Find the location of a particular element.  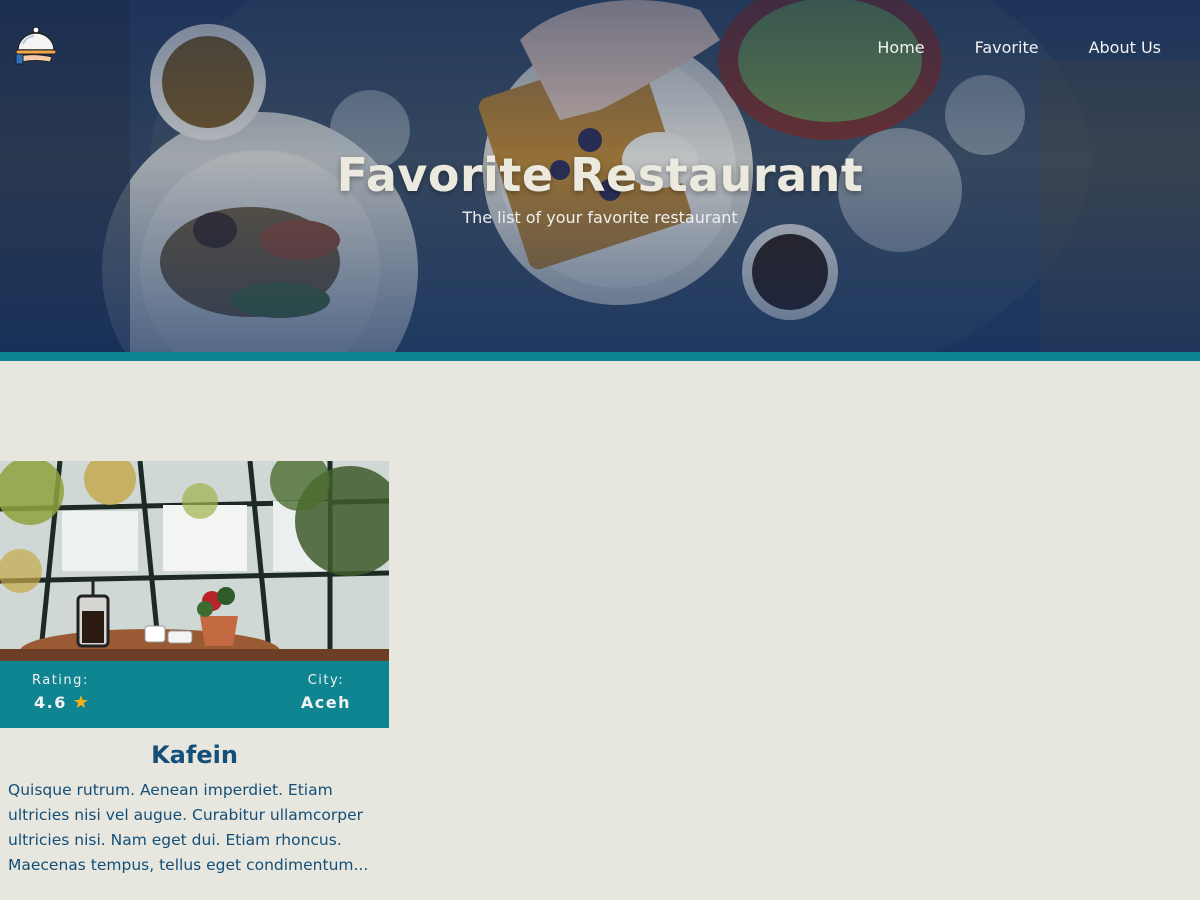

rating-value-row: 4.6 ★ is located at coordinates (62, 703).